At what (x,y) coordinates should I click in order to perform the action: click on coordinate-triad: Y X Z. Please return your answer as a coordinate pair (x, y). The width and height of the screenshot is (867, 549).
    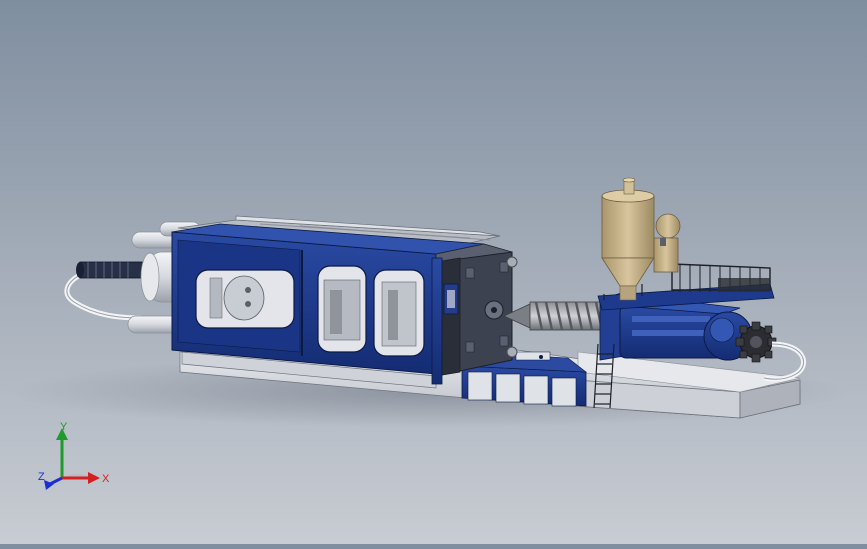
    Looking at the image, I should click on (76, 460).